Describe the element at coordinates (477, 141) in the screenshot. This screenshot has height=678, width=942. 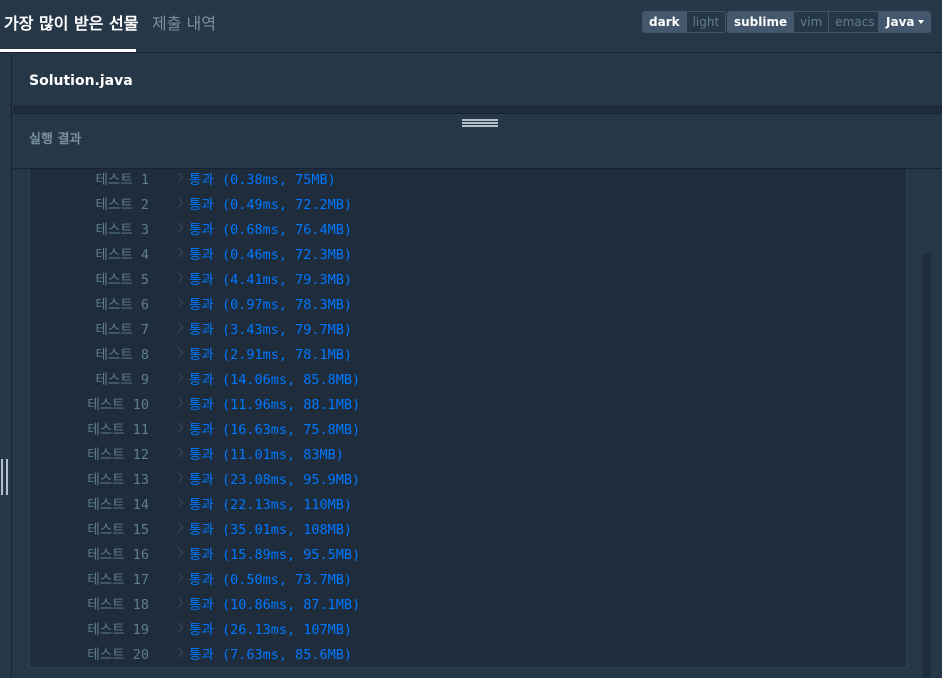
I see `result-panel-header: 실행 결과` at that location.